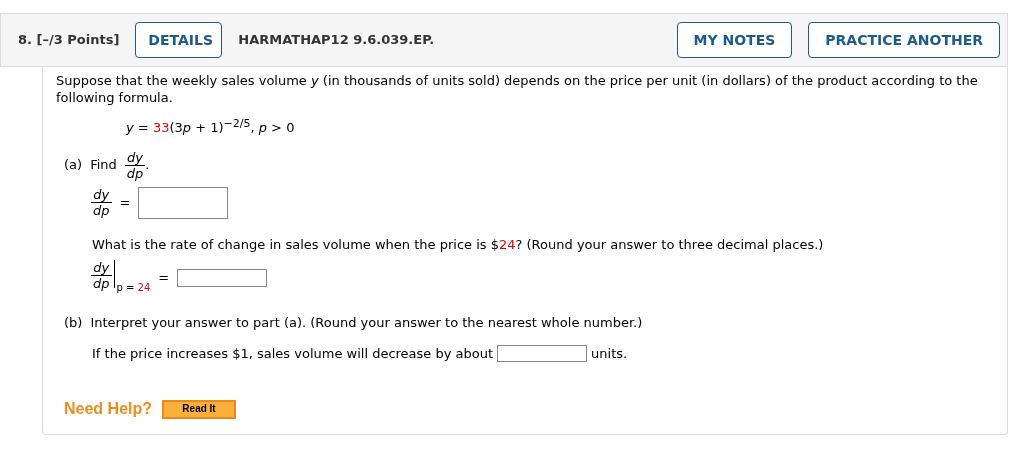 The image size is (1017, 453). Describe the element at coordinates (73, 165) in the screenshot. I see `part-label: (a)` at that location.